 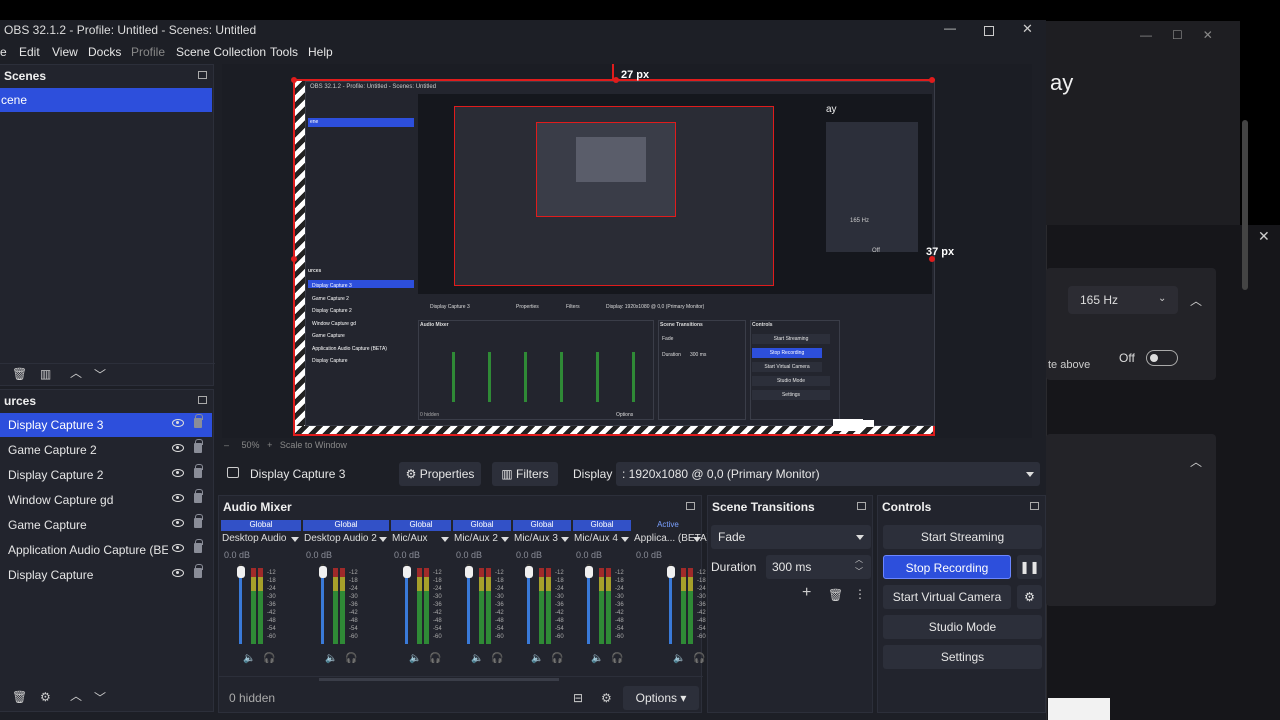 I want to click on scene-item: cene, so click(x=106, y=100).